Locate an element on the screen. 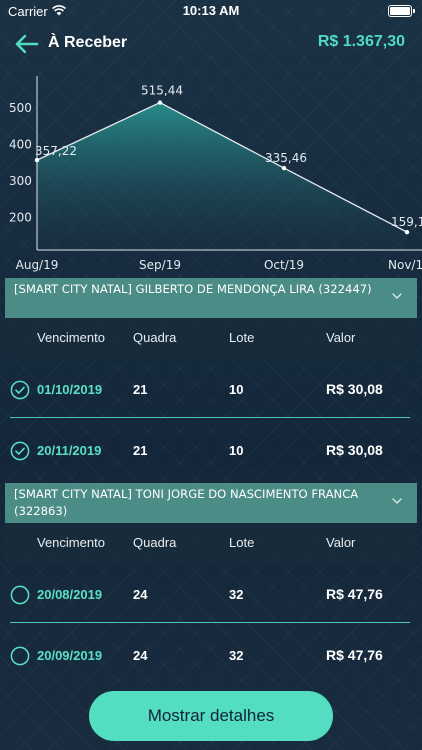 The height and width of the screenshot is (750, 422). table-row: 20/11/2019 21 10 R$ 30,08 is located at coordinates (211, 450).